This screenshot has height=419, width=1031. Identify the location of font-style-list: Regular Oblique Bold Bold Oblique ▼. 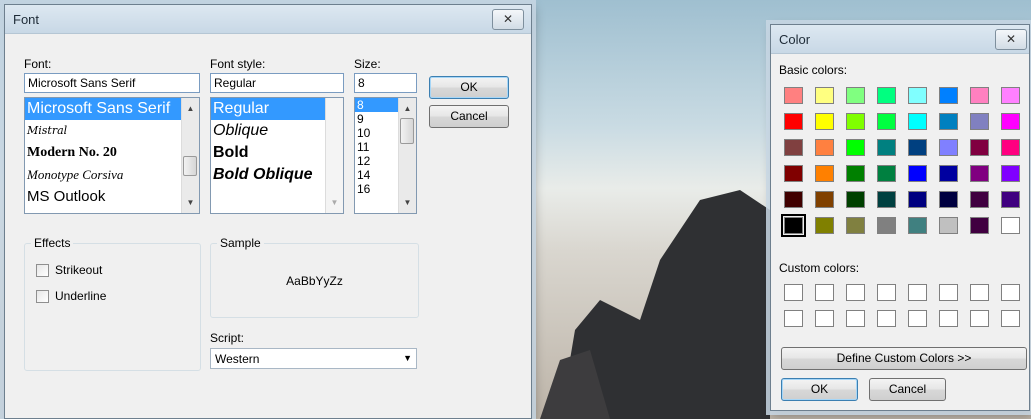
(277, 155).